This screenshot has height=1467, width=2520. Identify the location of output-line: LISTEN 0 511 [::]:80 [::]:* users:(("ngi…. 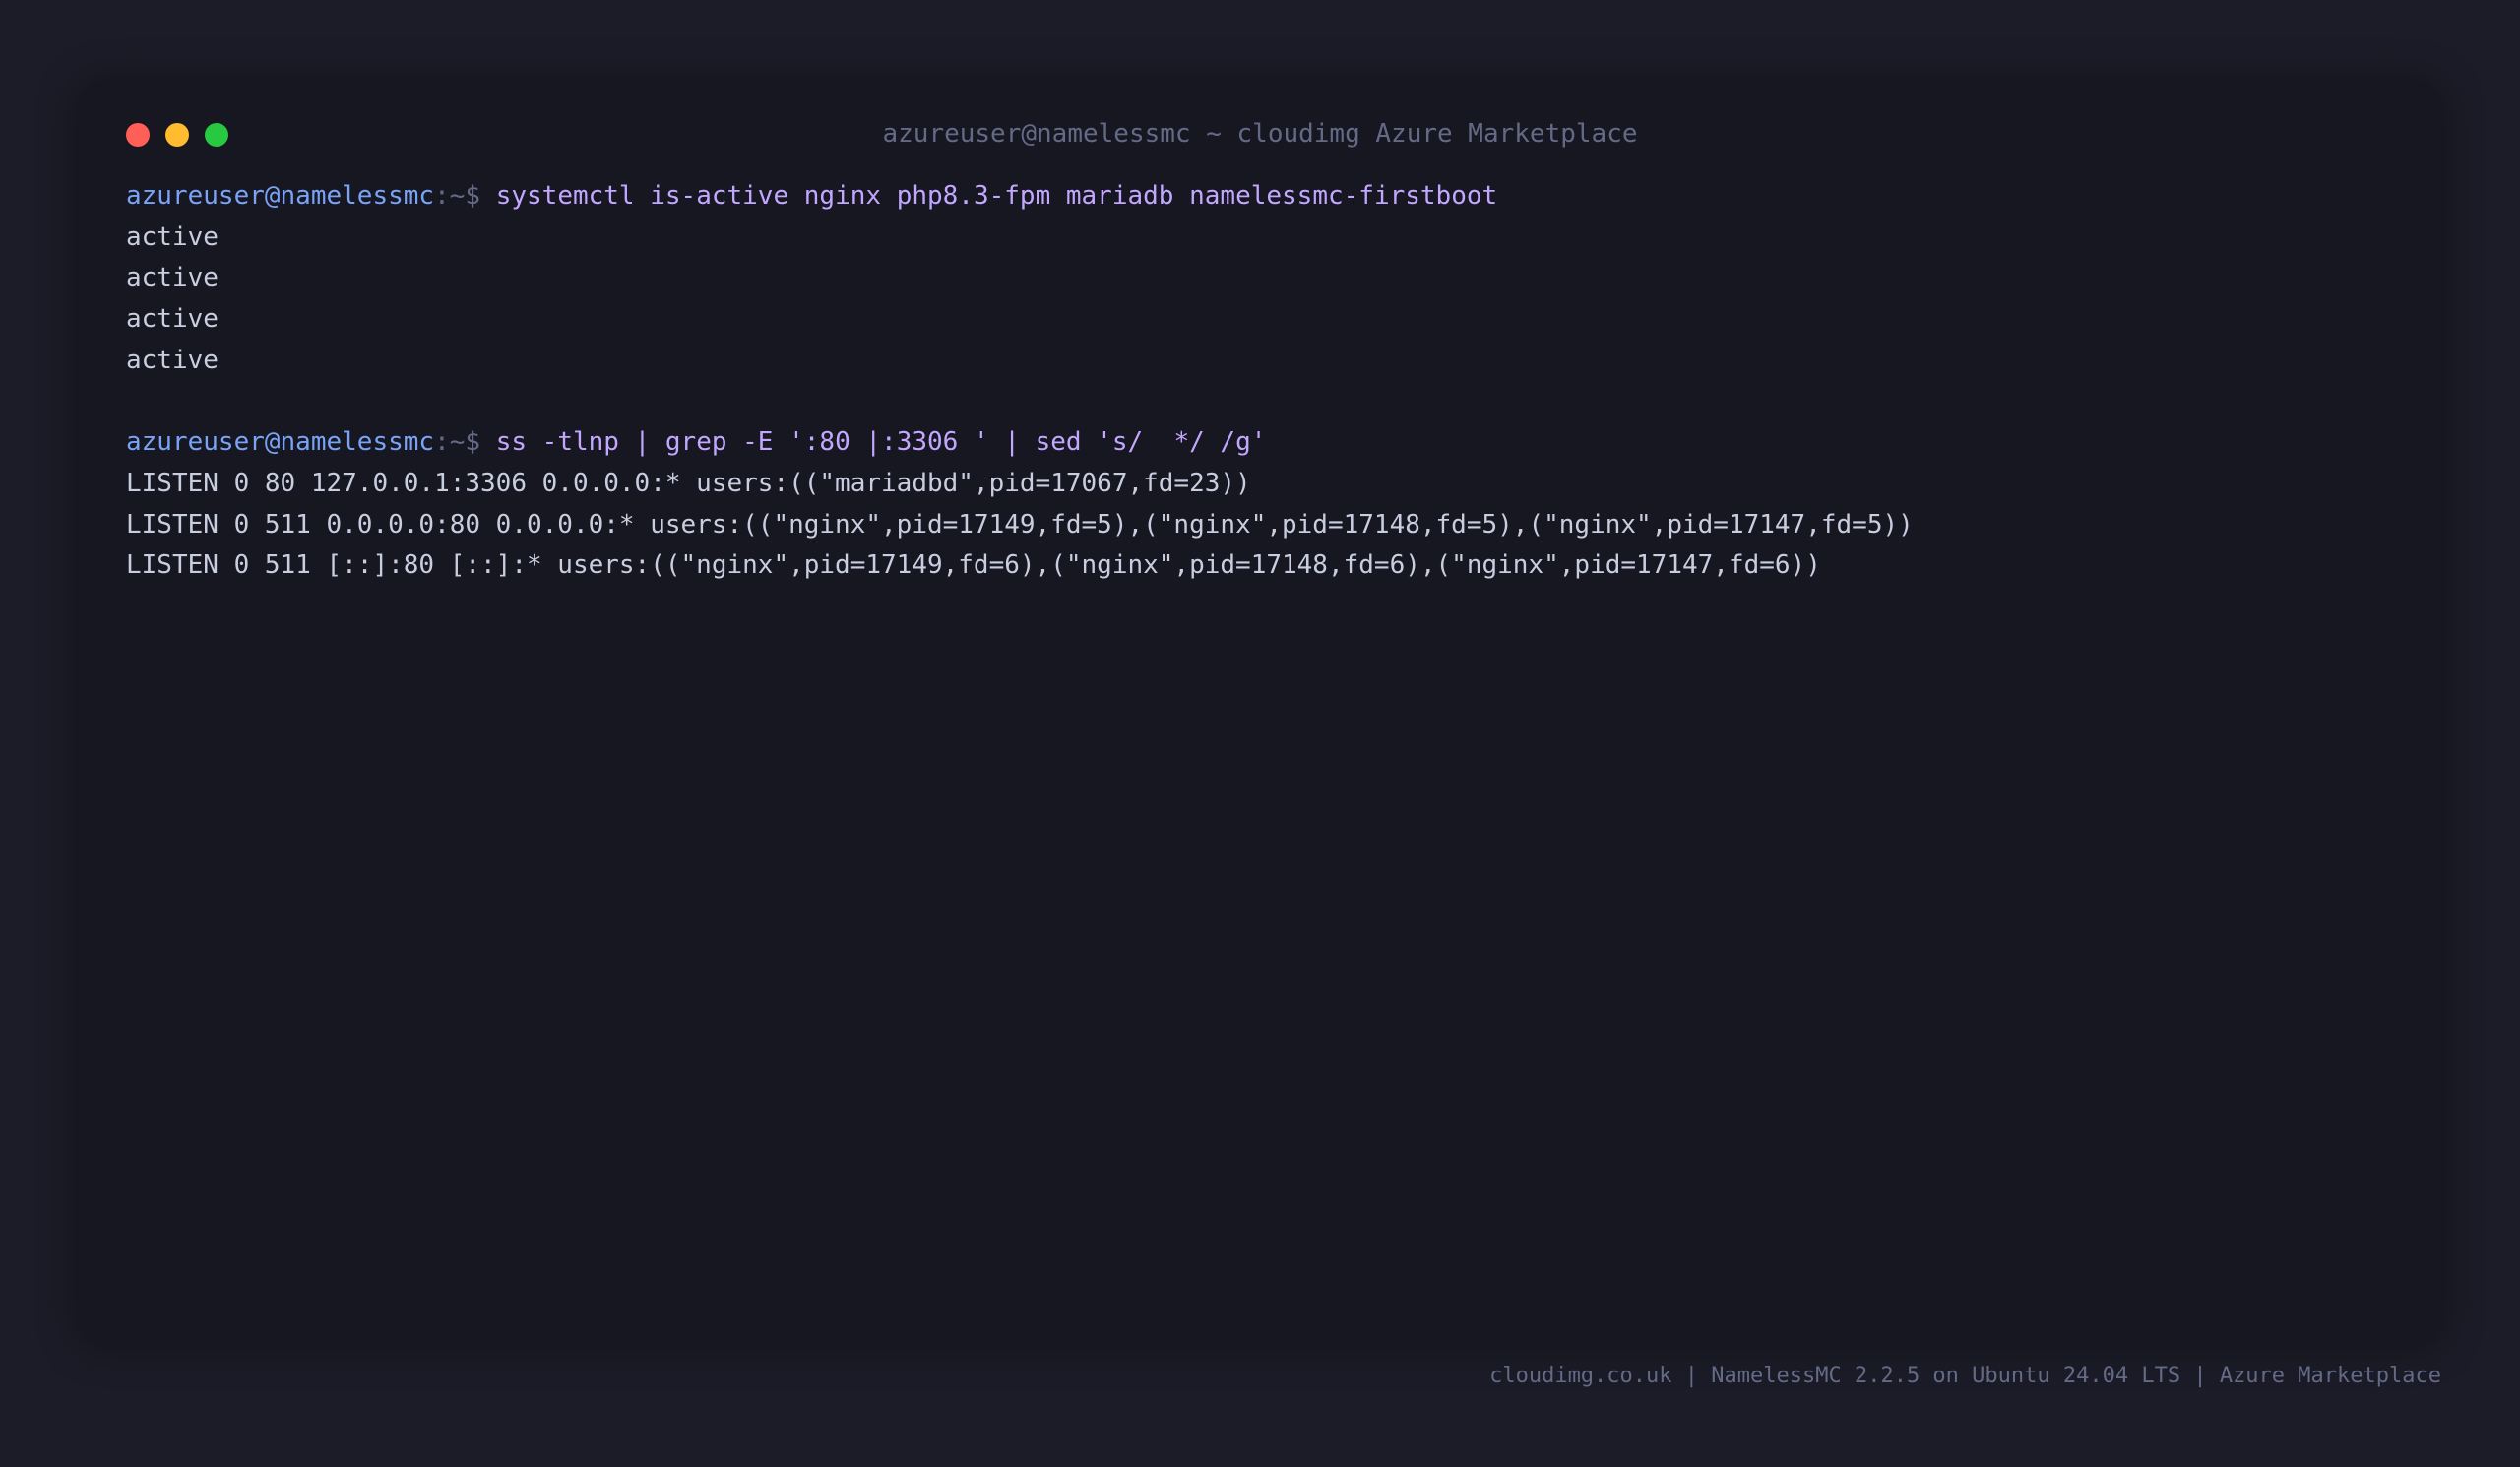
(973, 565).